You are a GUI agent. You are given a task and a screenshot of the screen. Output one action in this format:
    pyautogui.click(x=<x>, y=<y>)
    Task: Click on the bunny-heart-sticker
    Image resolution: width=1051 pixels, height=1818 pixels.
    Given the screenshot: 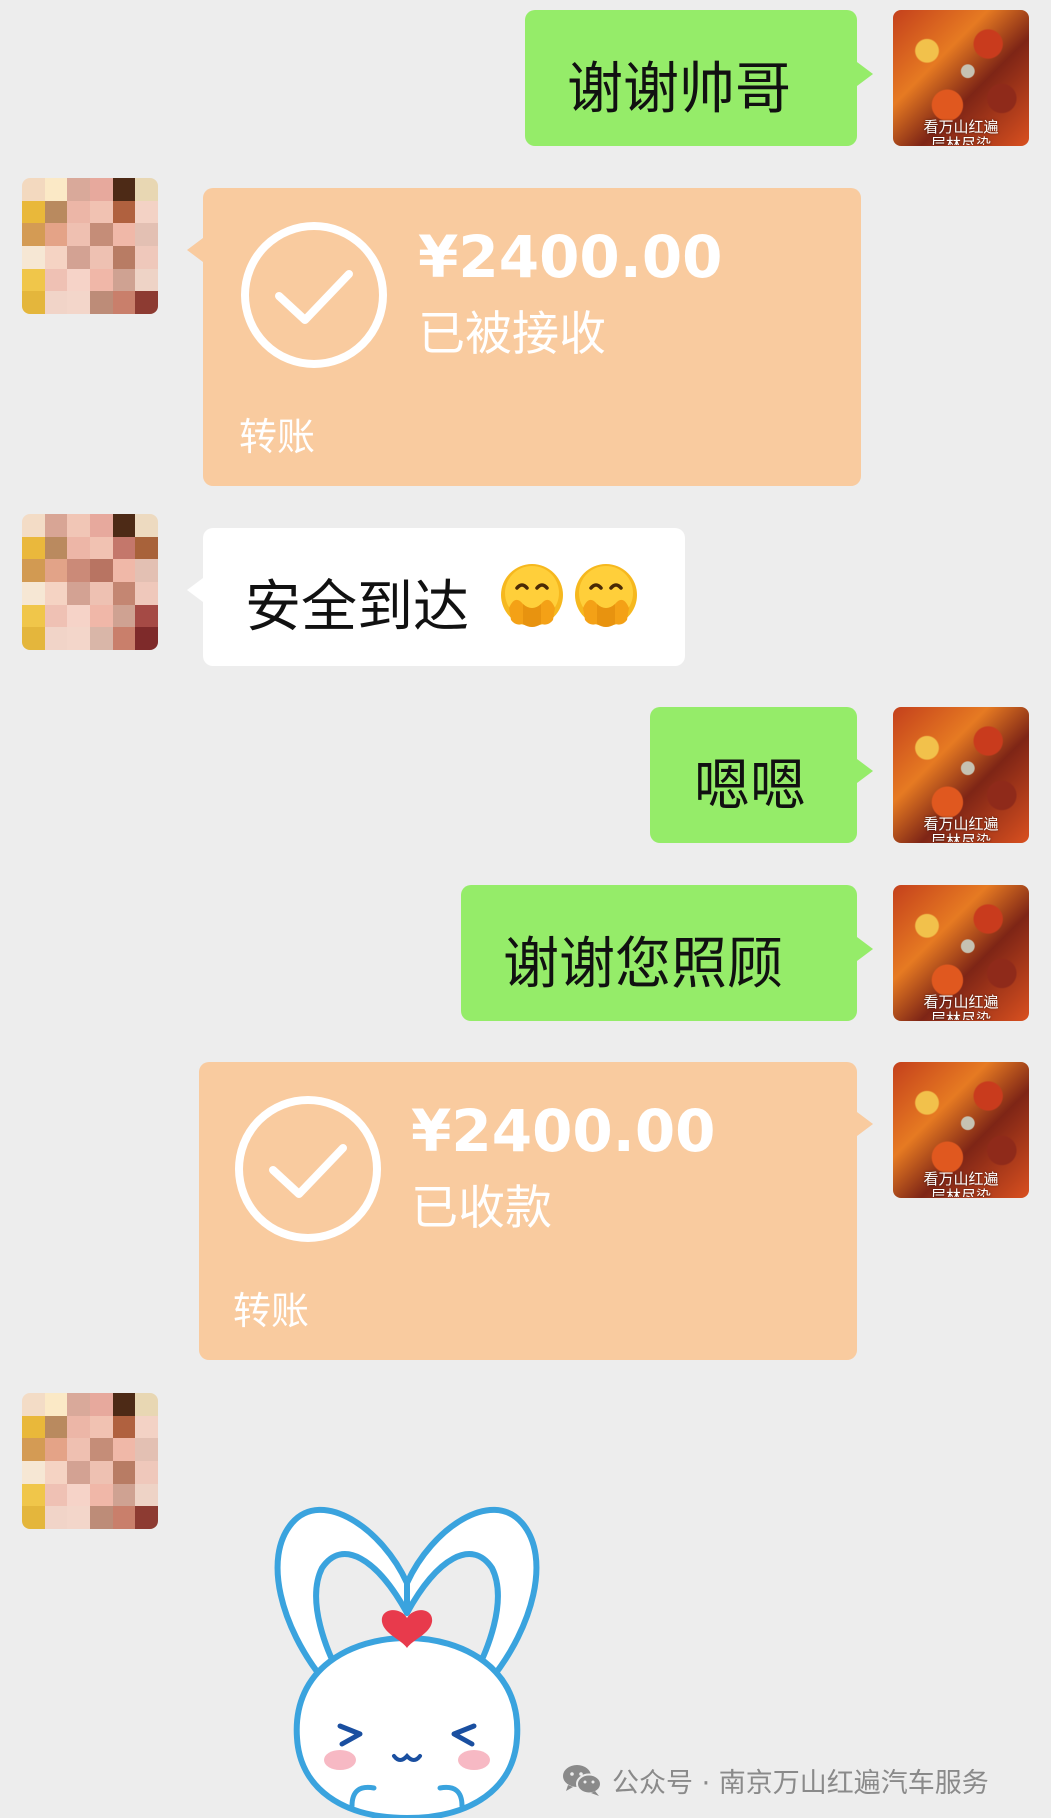 What is the action you would take?
    pyautogui.click(x=407, y=1653)
    